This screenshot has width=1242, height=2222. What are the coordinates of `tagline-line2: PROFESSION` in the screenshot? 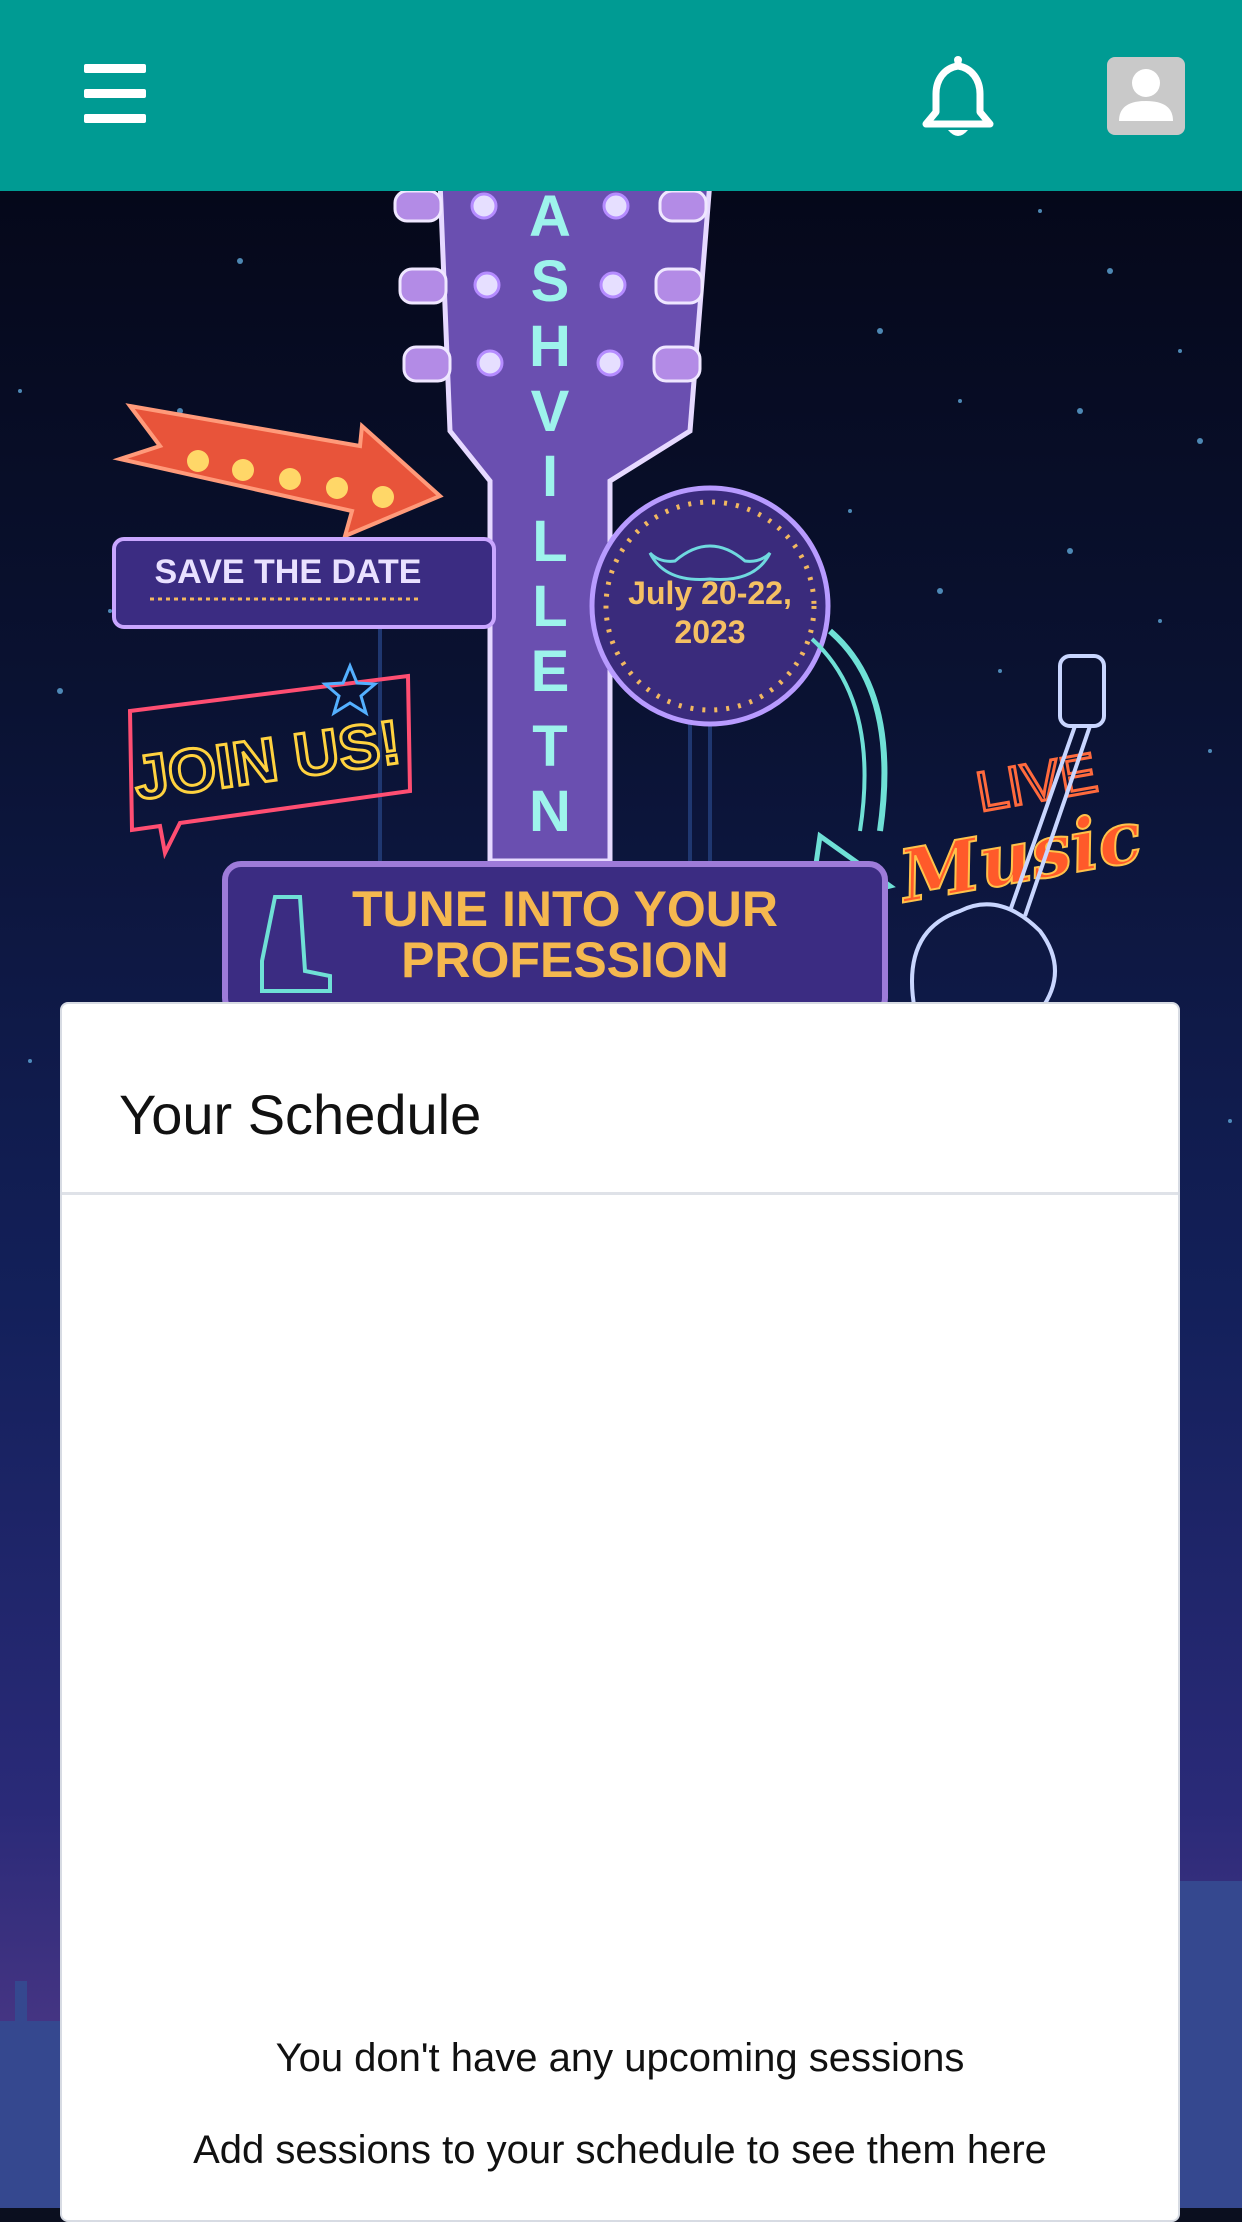 It's located at (565, 960).